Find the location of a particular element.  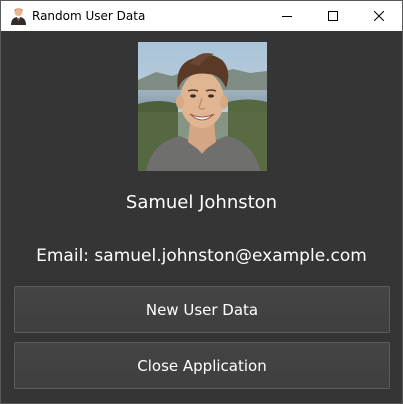

maximize-icon is located at coordinates (333, 16).